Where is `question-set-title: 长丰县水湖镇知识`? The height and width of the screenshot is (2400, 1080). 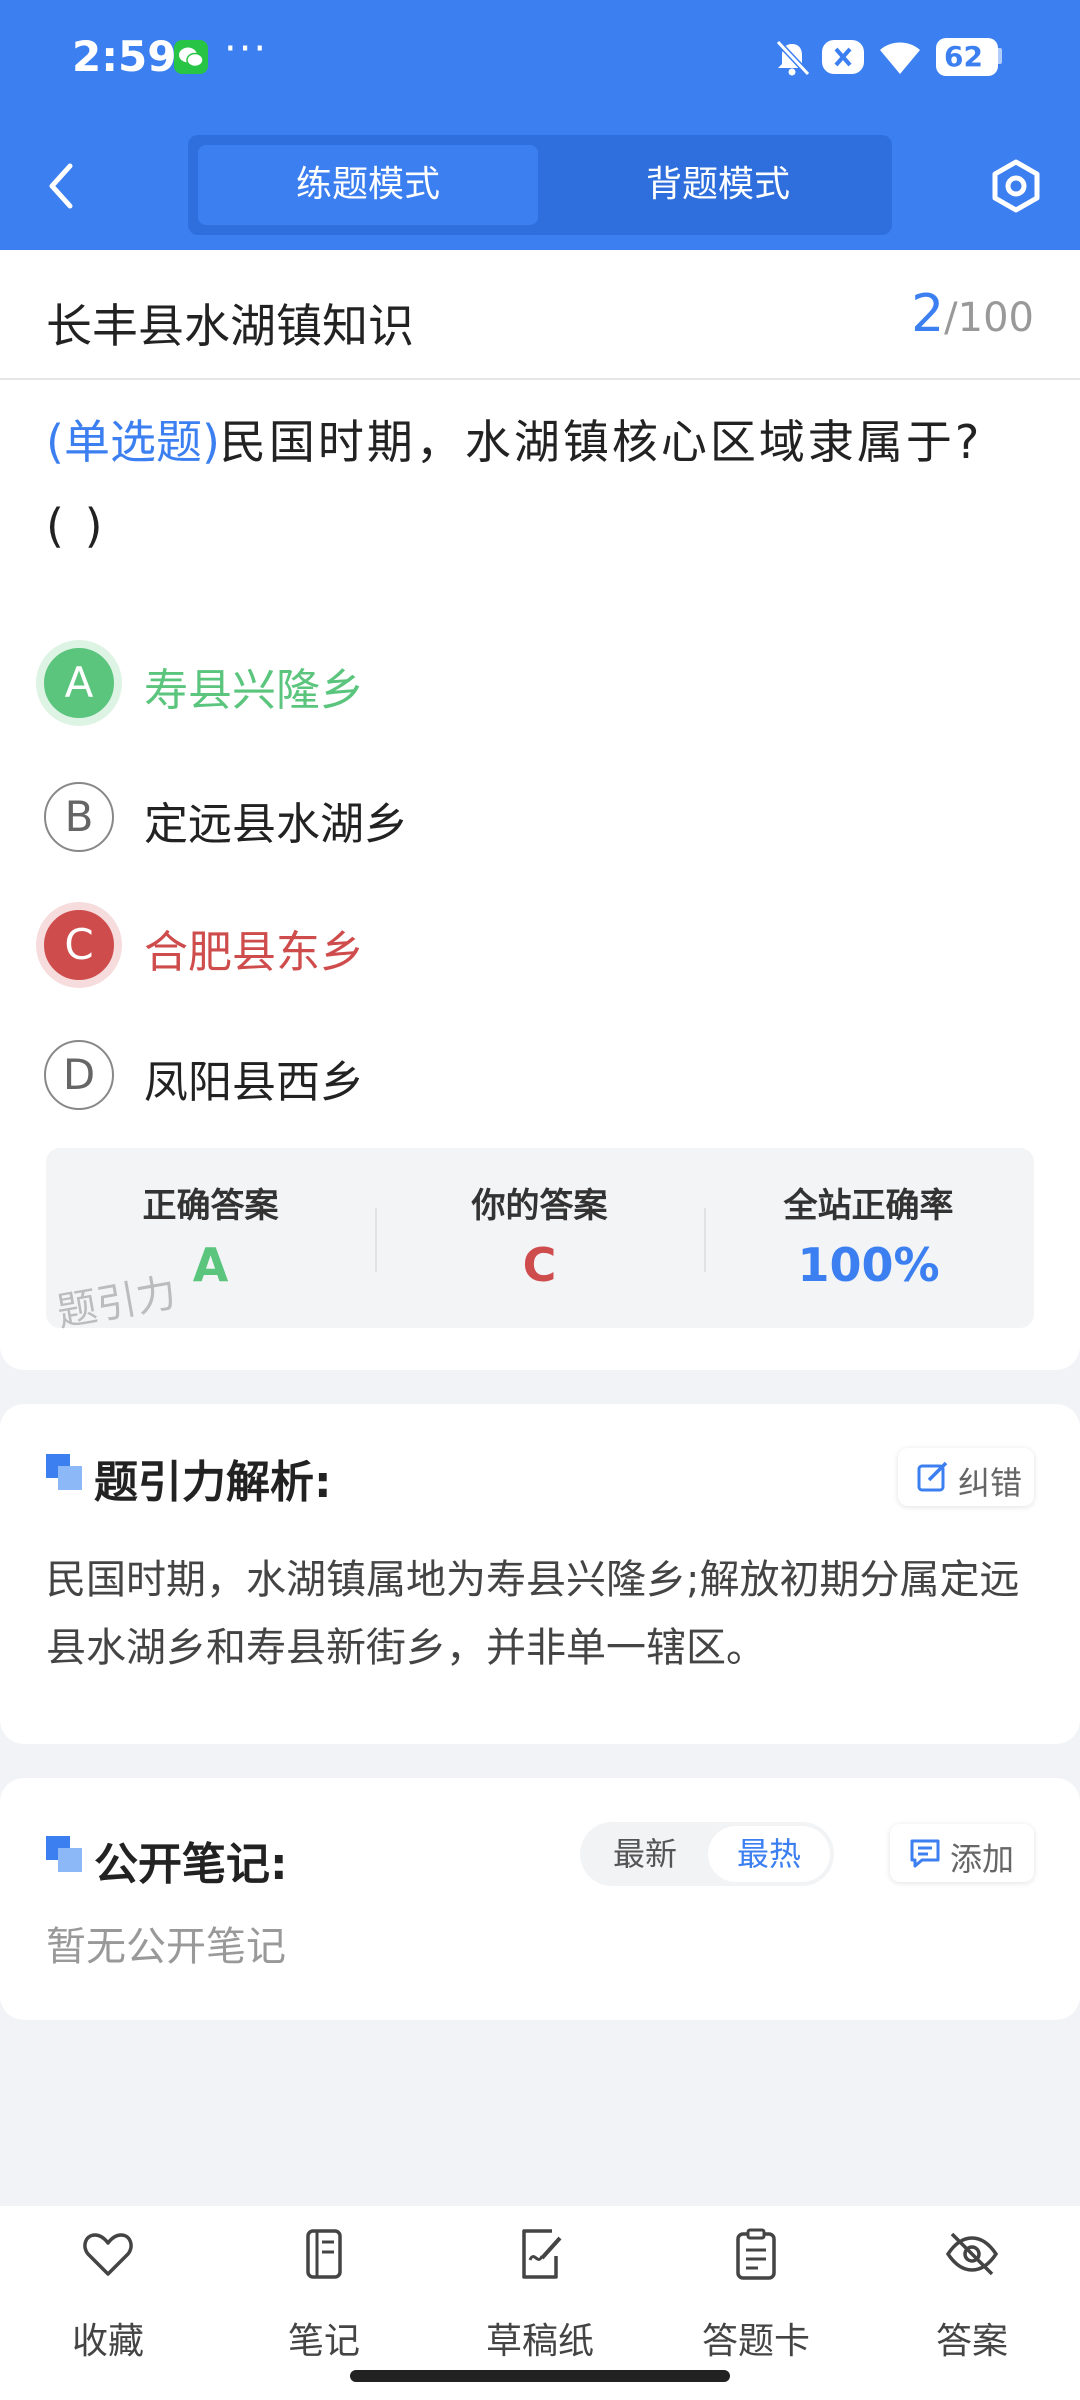
question-set-title: 长丰县水湖镇知识 is located at coordinates (230, 326).